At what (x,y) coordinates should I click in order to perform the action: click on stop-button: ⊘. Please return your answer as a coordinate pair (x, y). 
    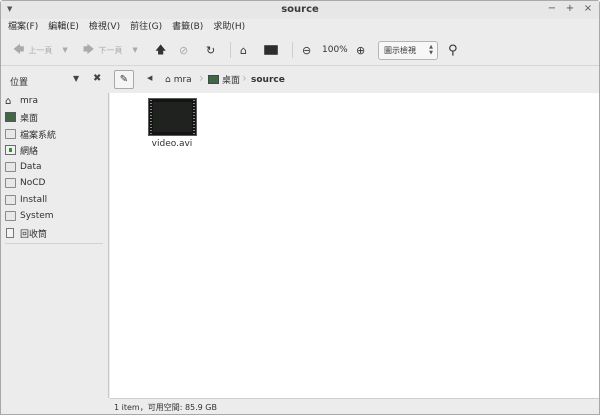
    Looking at the image, I should click on (183, 50).